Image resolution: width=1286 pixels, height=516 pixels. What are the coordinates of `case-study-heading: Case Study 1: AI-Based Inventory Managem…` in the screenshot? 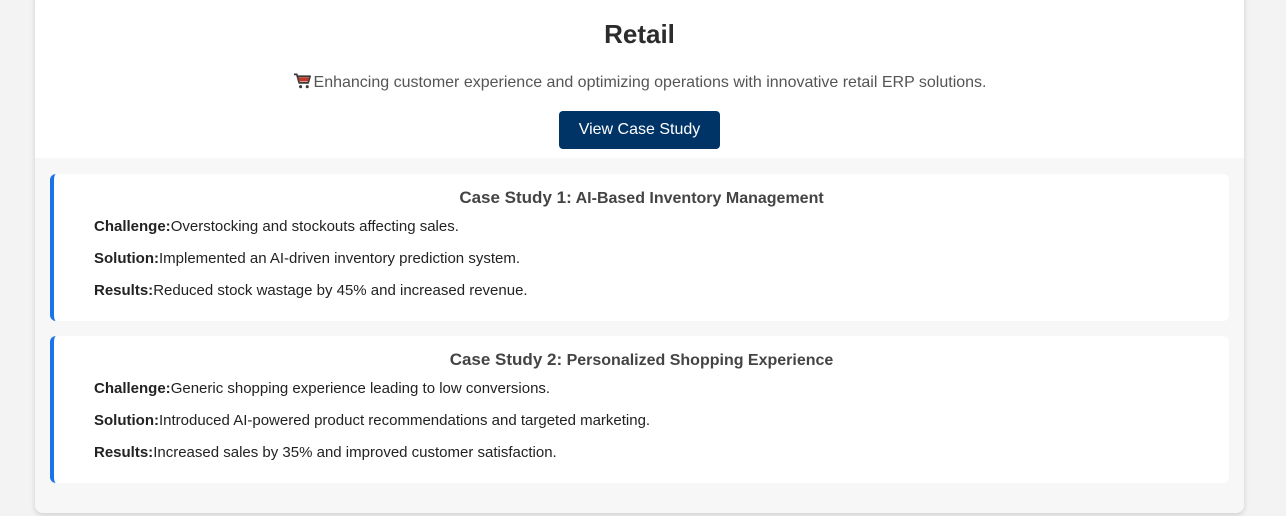 It's located at (641, 198).